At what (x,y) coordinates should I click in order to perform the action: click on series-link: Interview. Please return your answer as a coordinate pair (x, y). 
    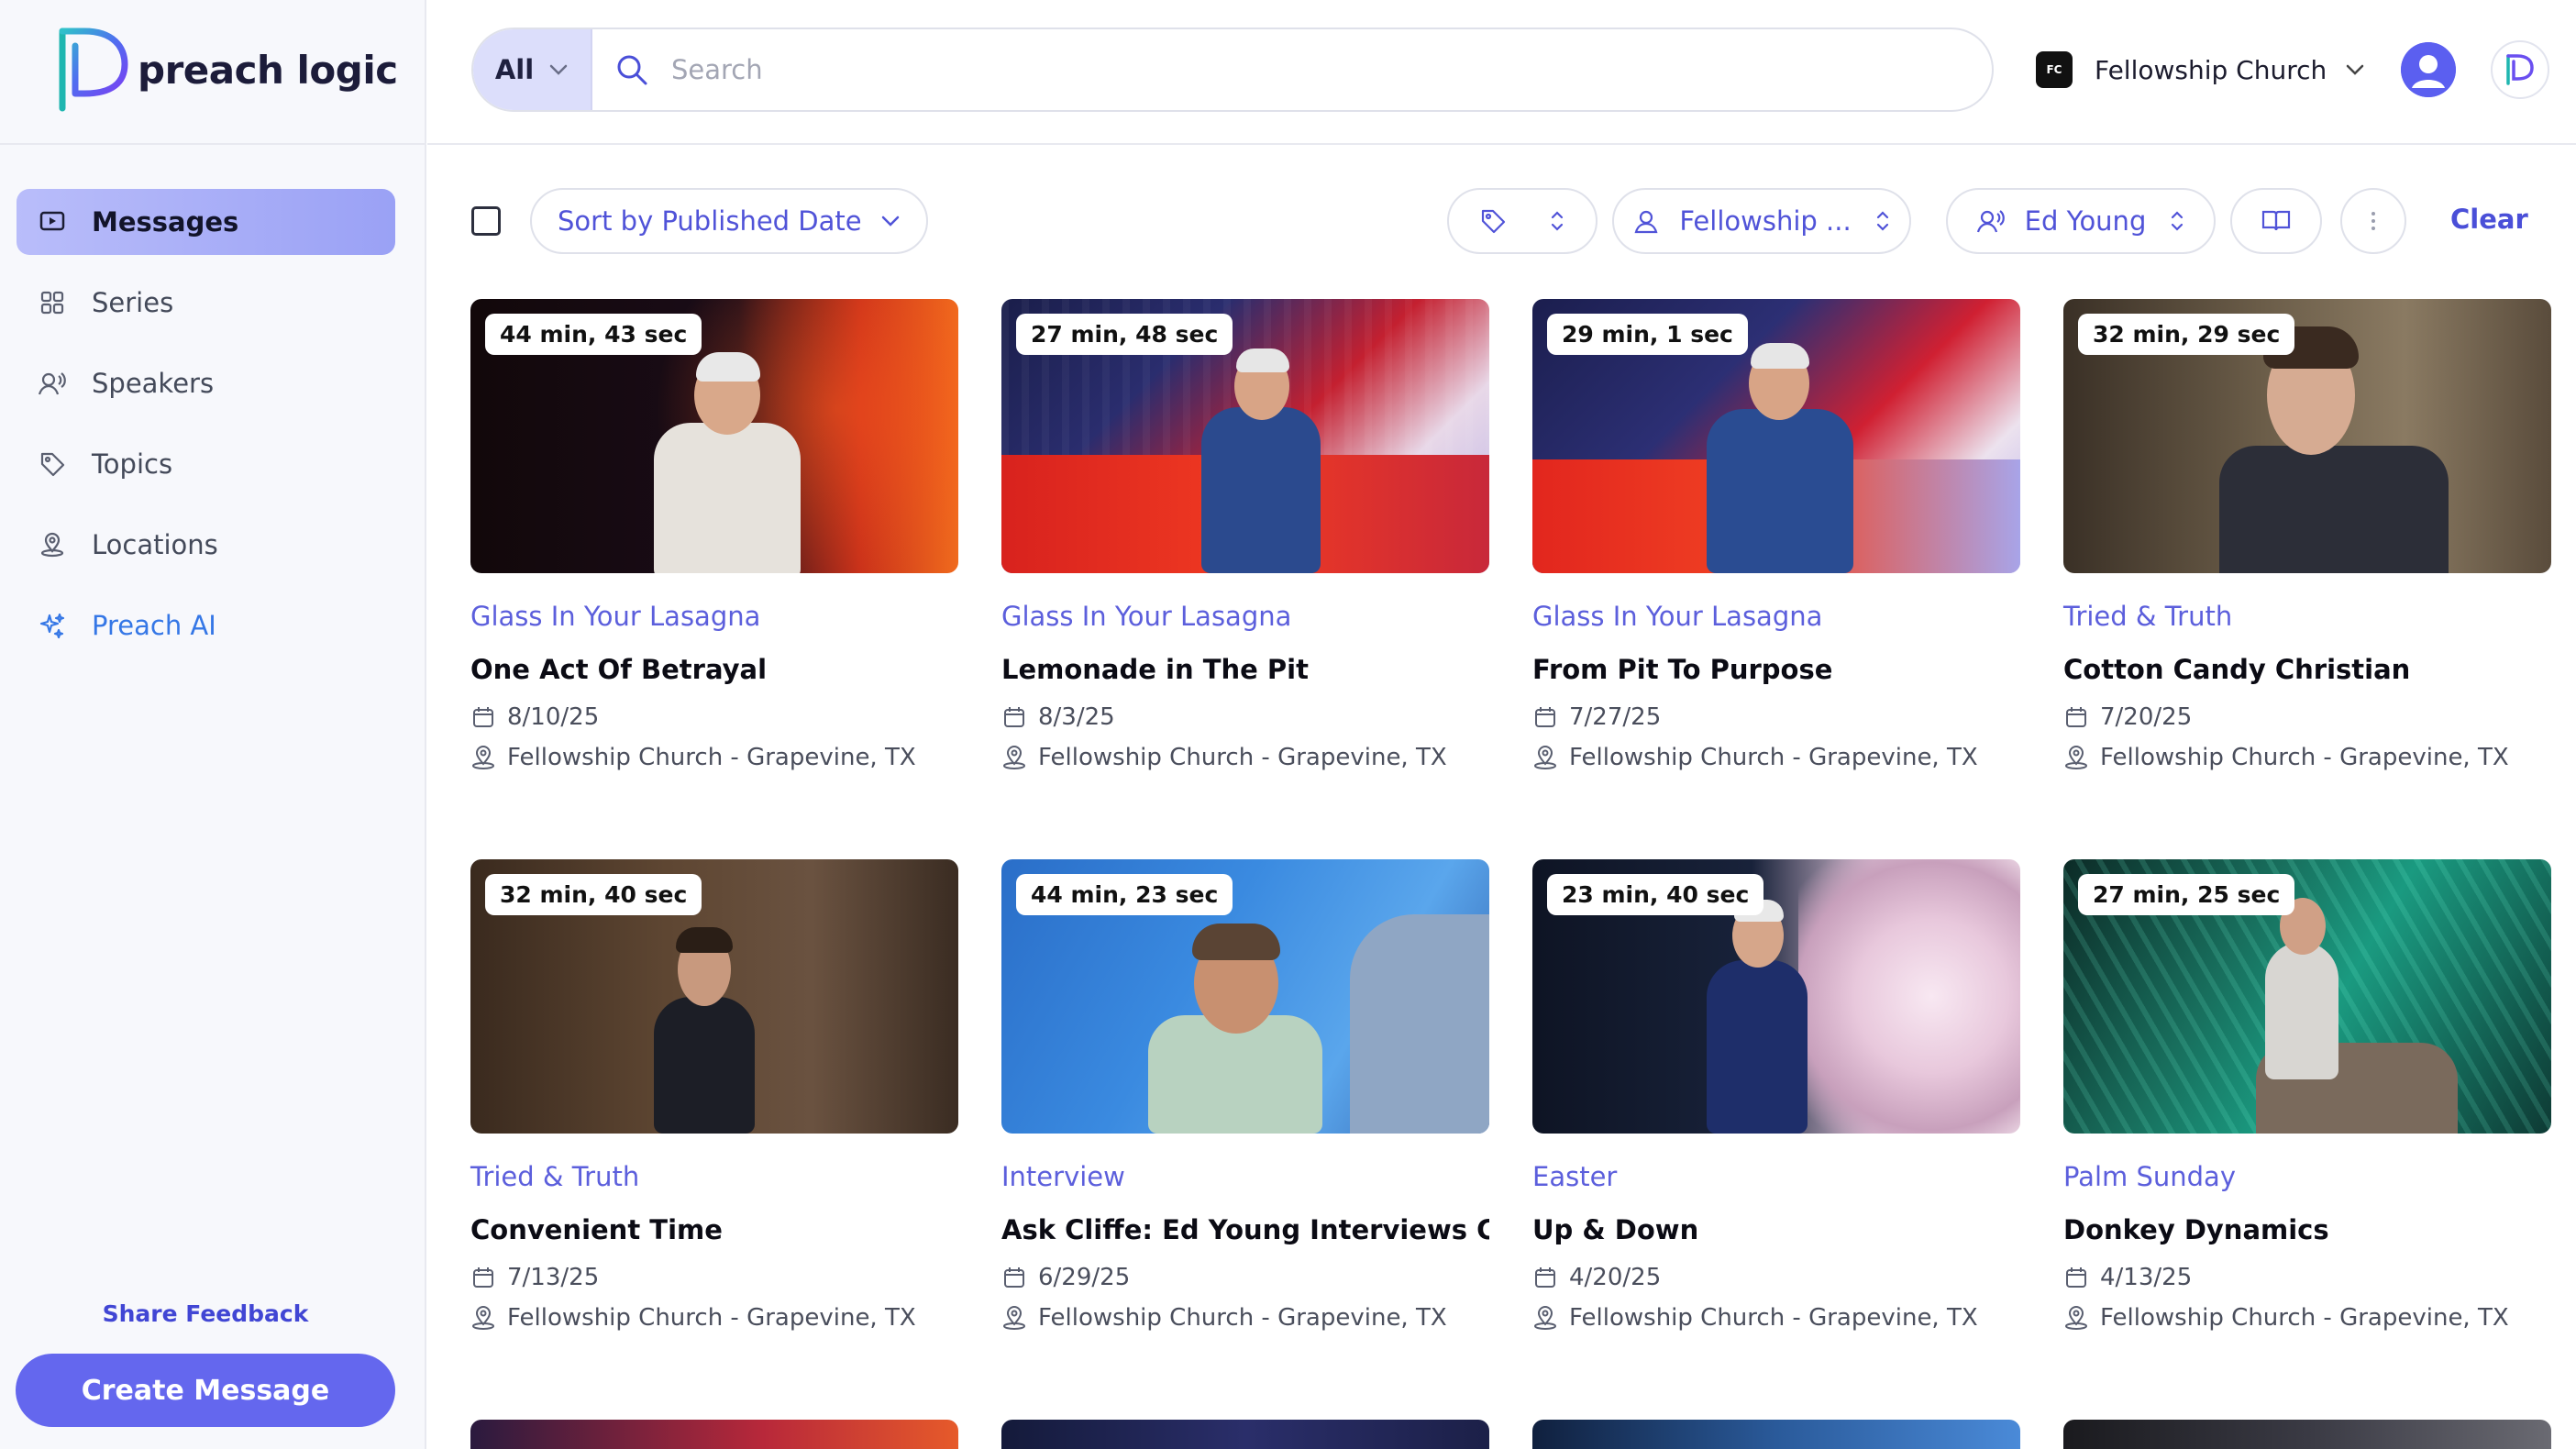
    Looking at the image, I should click on (1245, 1177).